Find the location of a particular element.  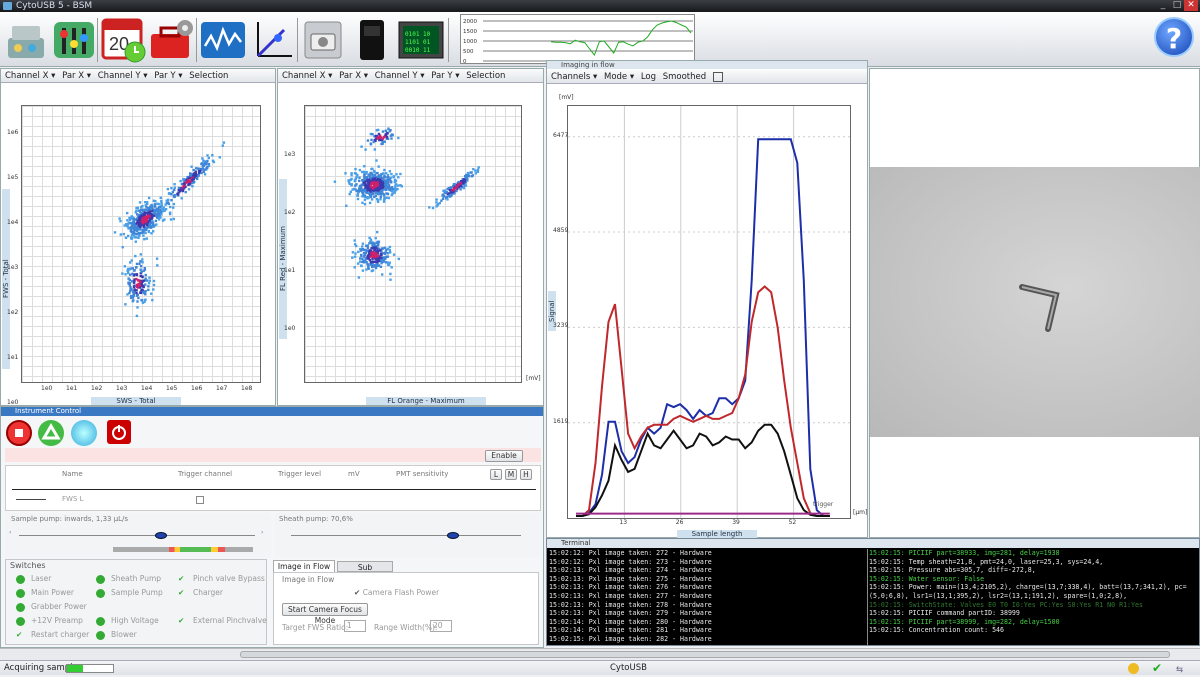

plot1-area is located at coordinates (141, 244).